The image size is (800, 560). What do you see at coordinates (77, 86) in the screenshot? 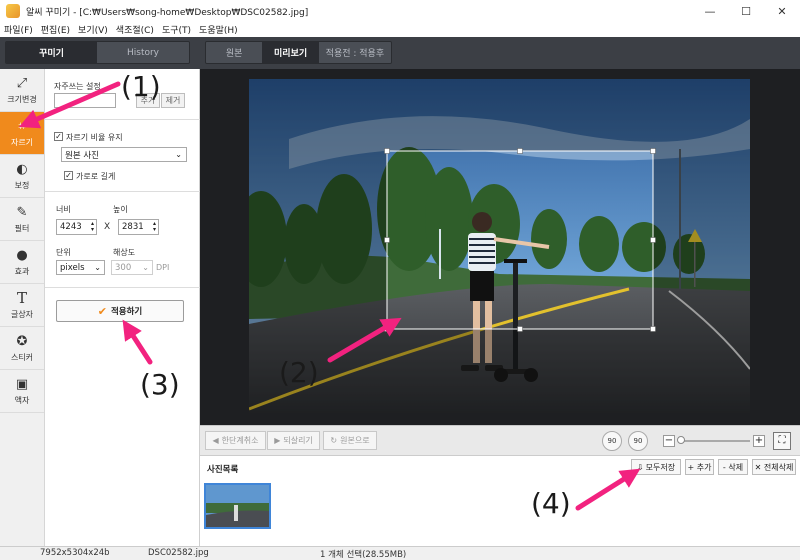
I see `favorites-label: 자주쓰는 설정` at bounding box center [77, 86].